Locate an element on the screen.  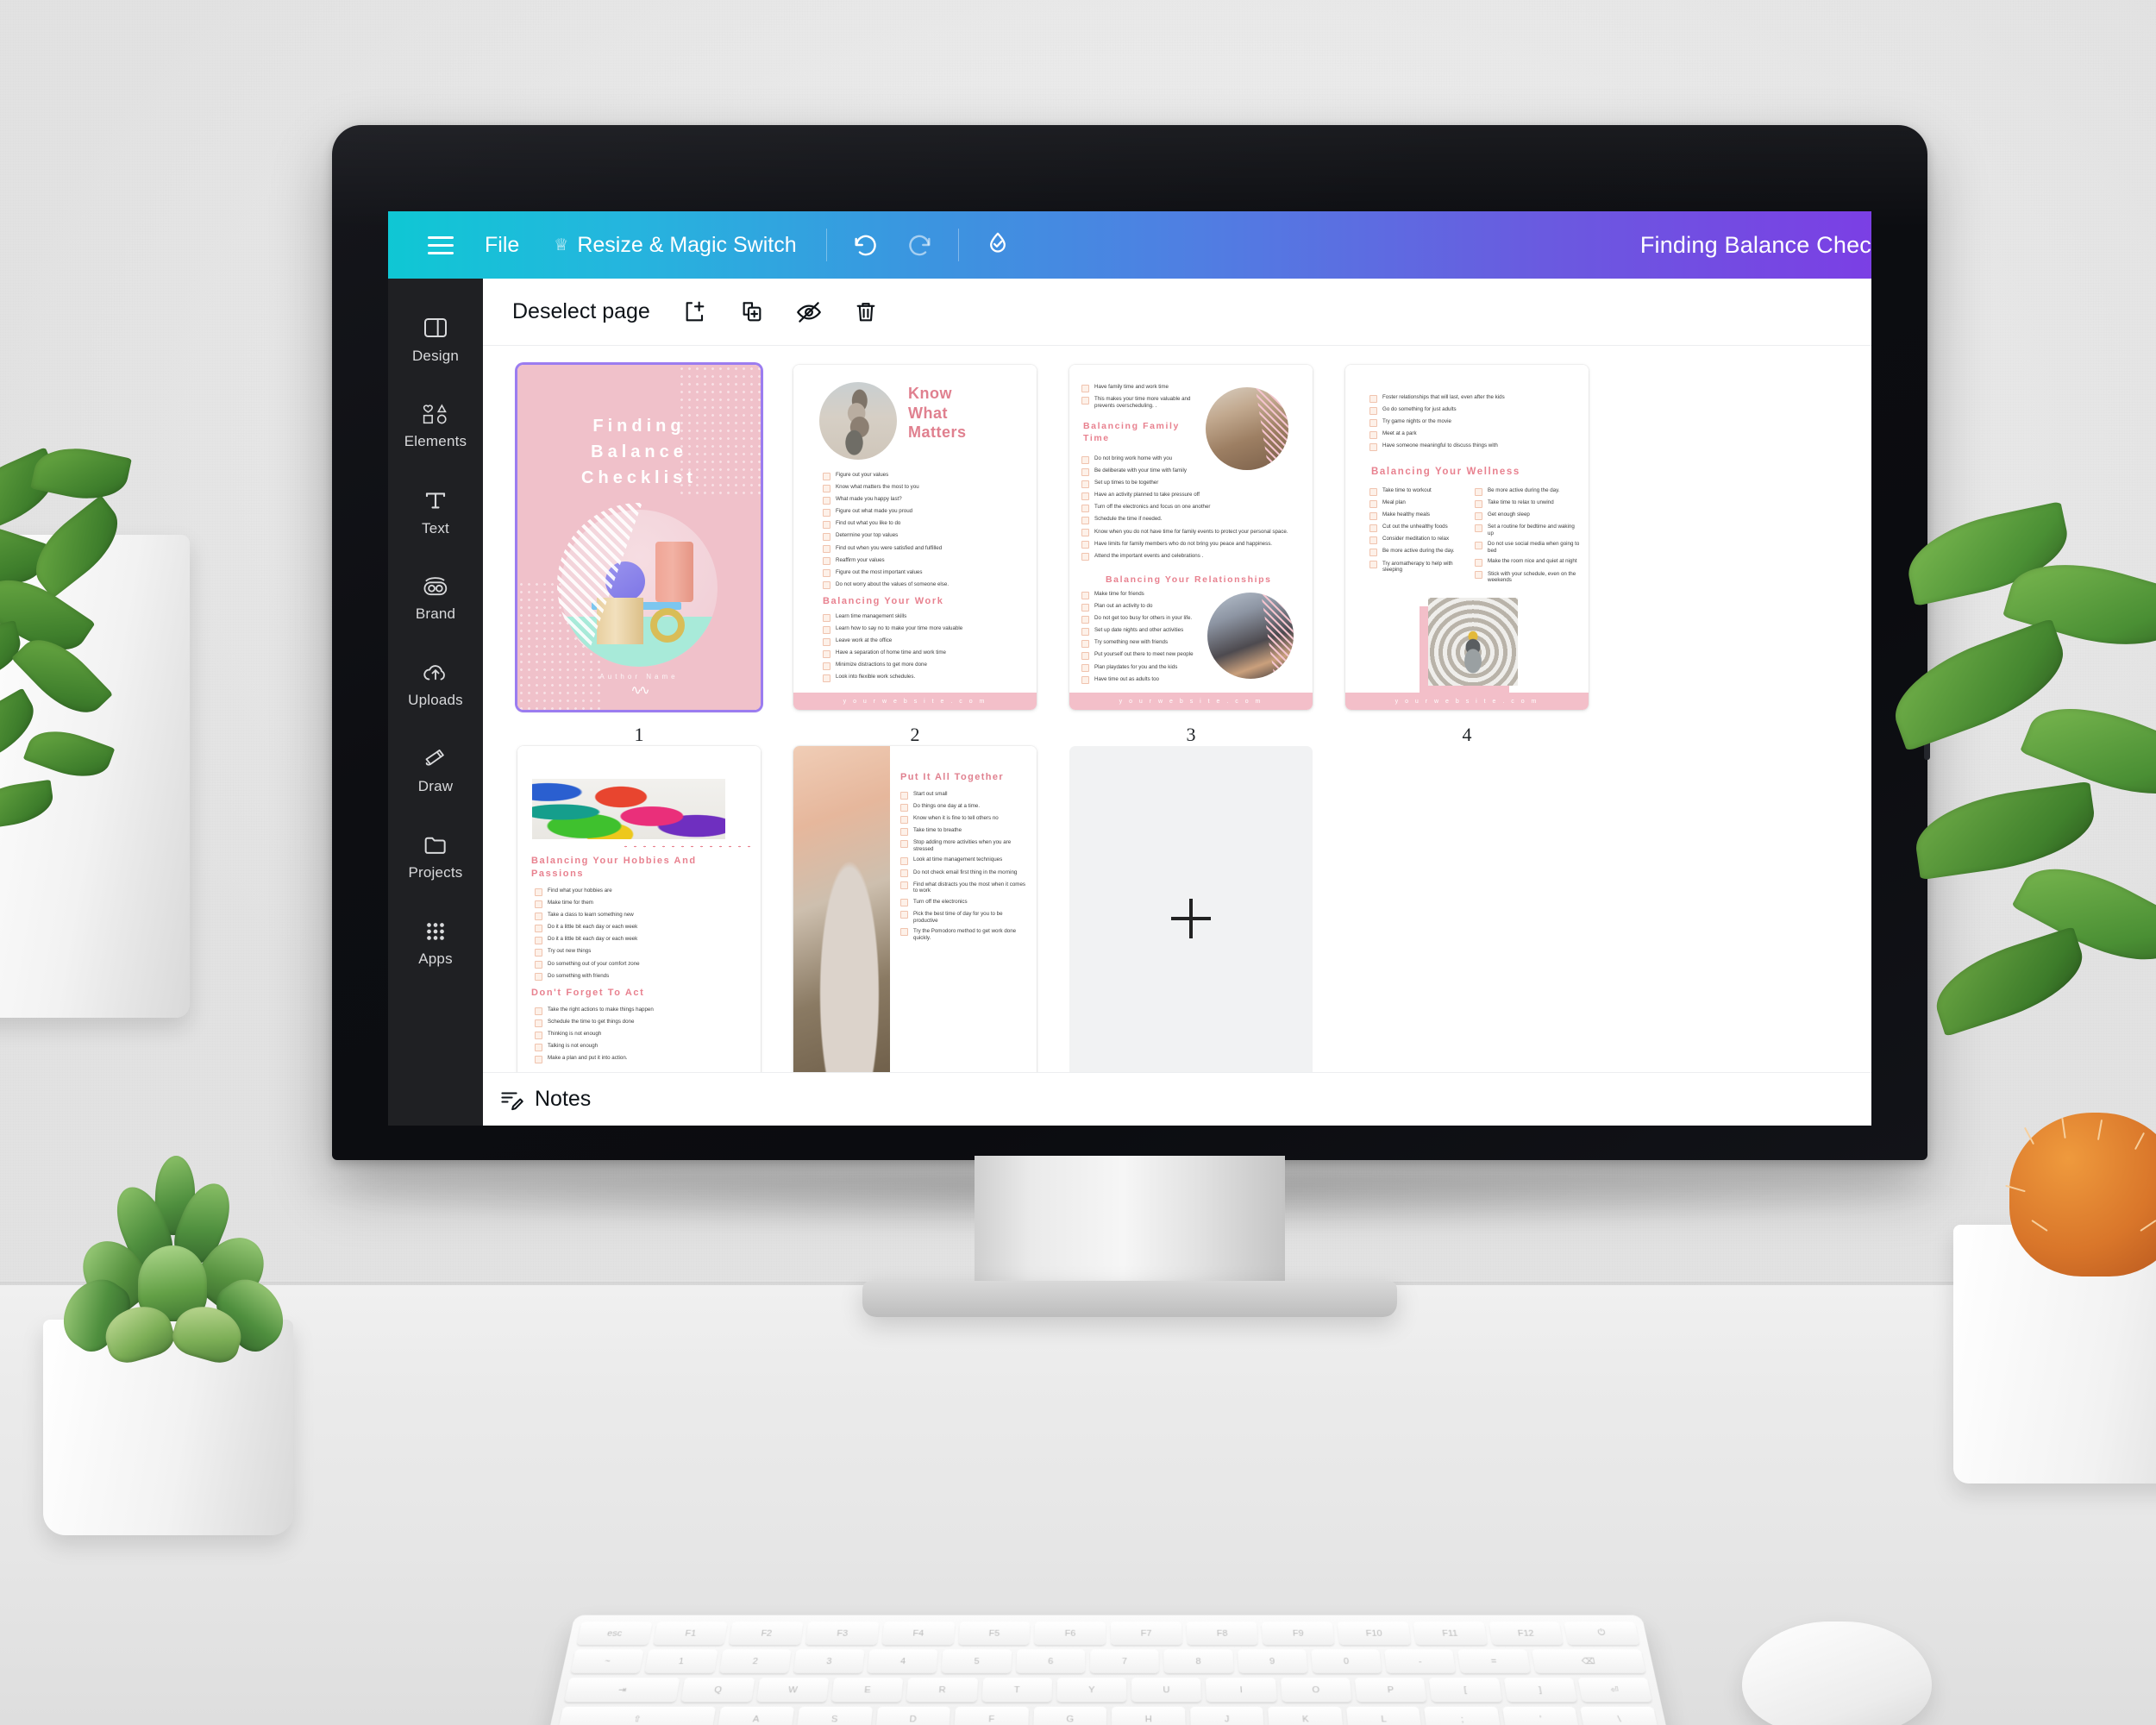
key: F6 is located at coordinates (1070, 1634).